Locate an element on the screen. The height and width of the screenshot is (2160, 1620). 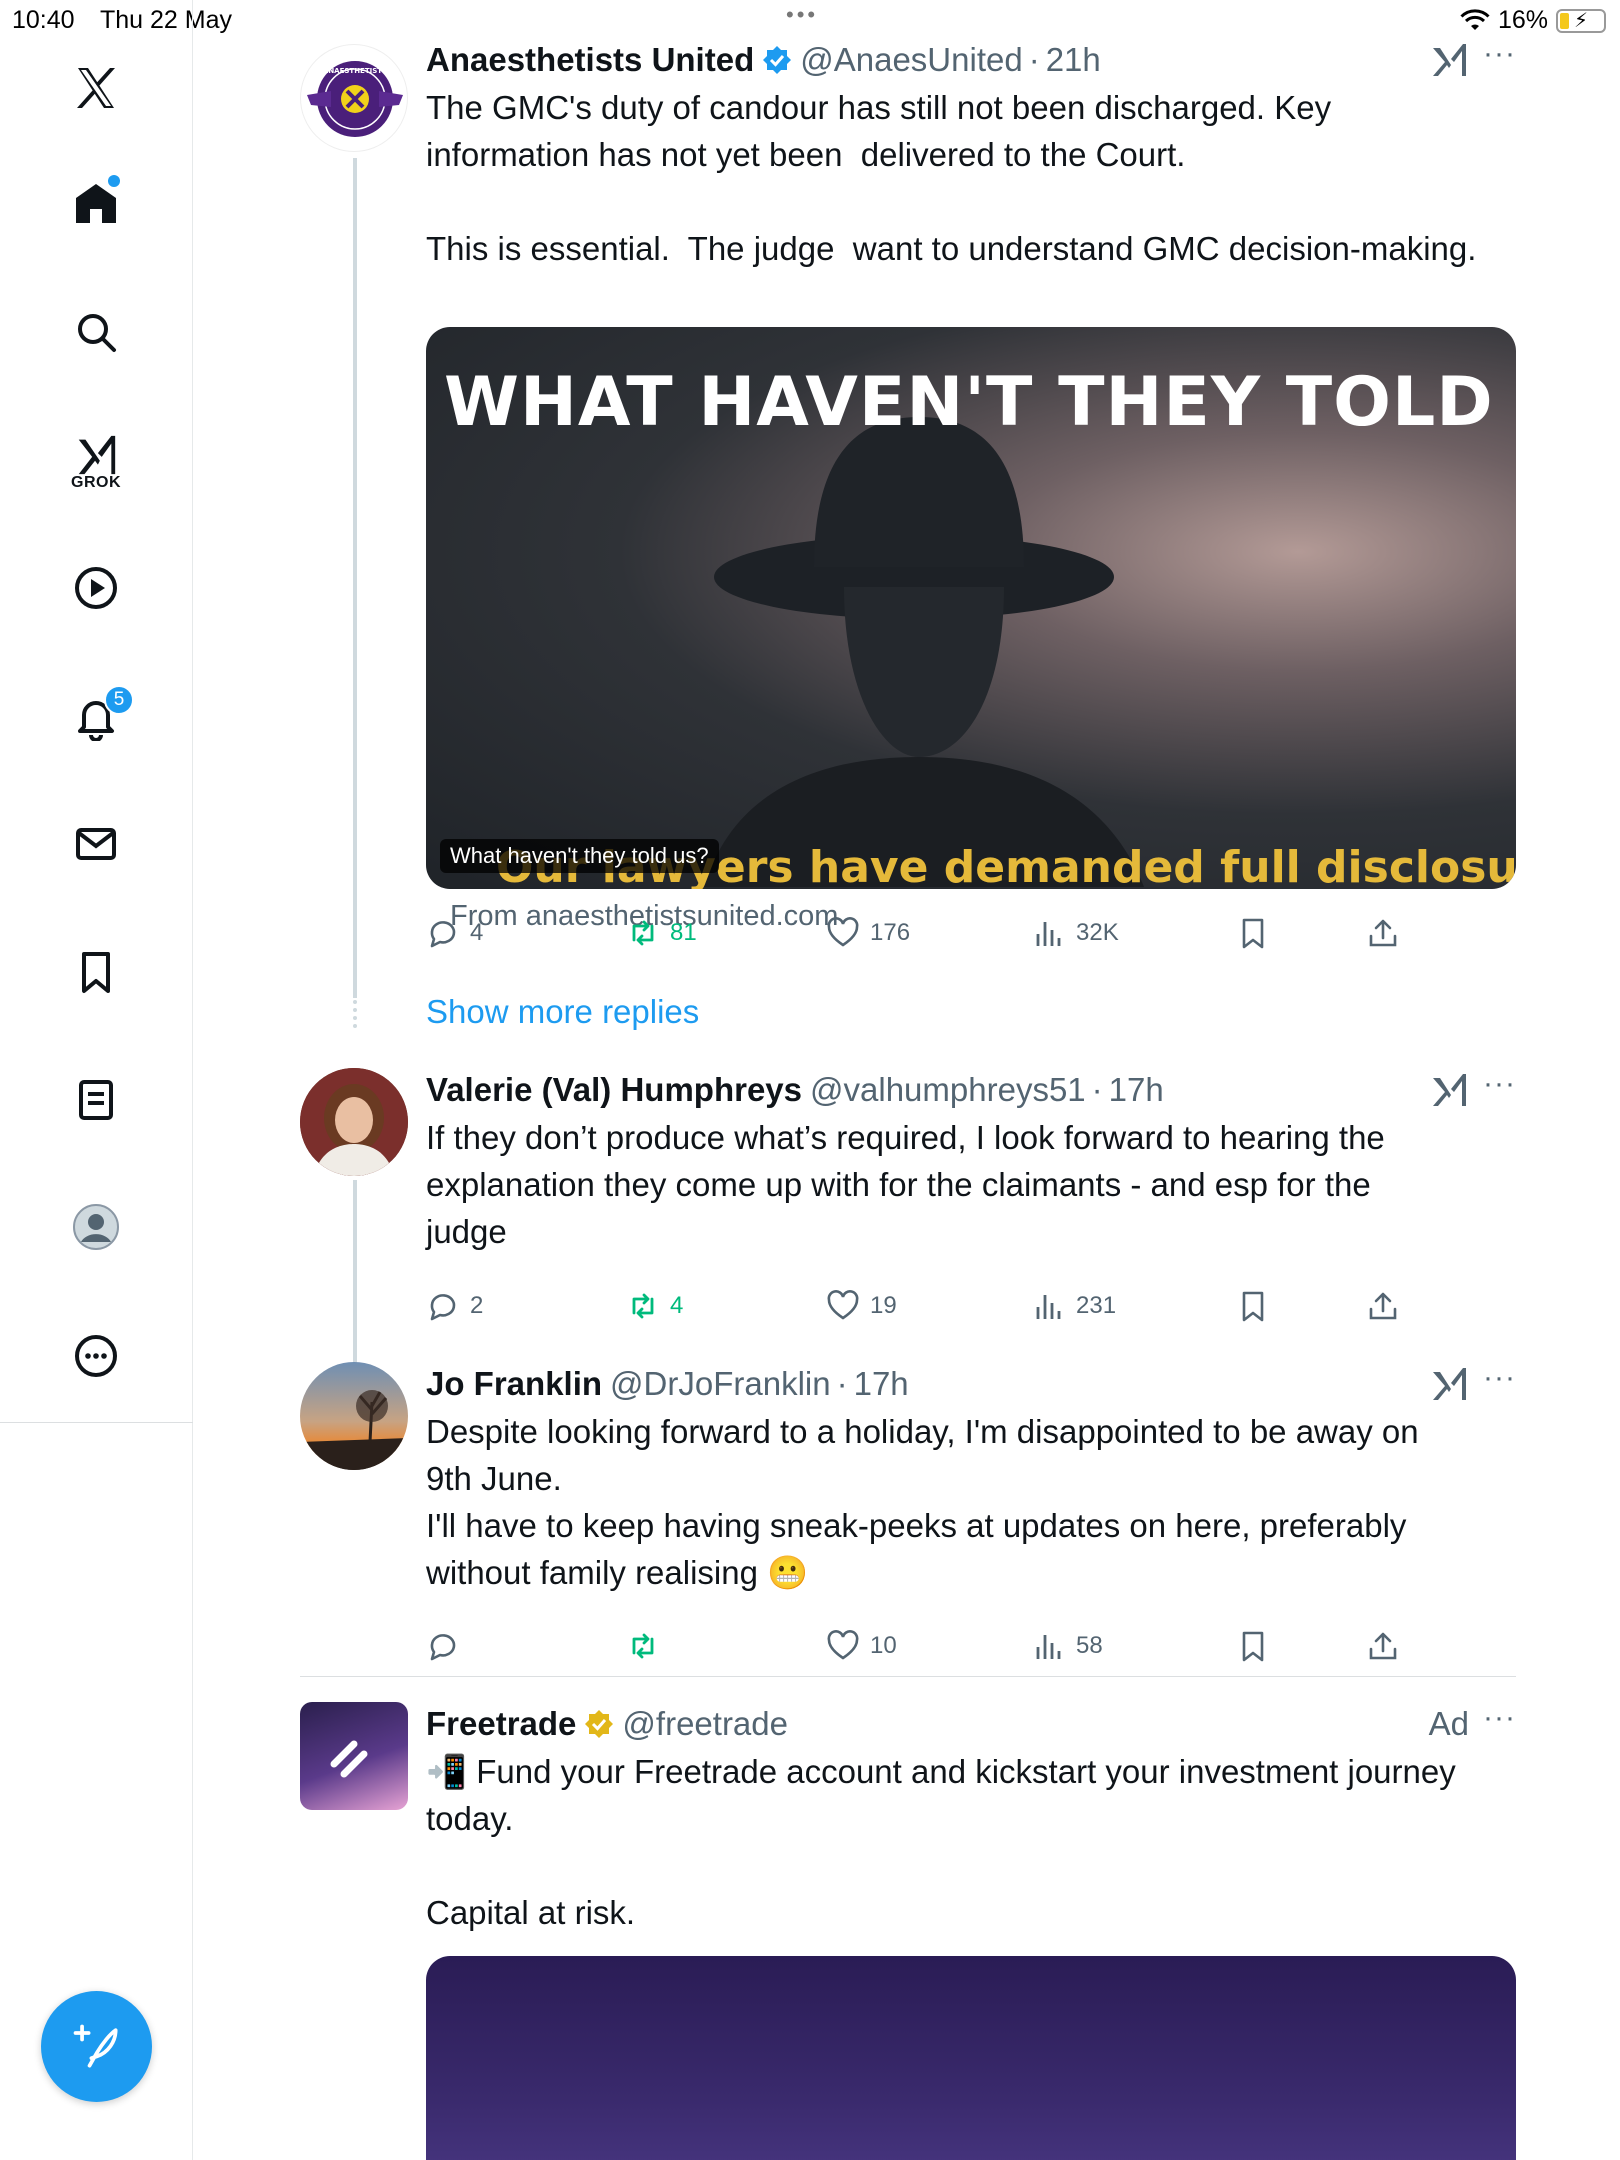
battery-icon: ⚡ is located at coordinates (1581, 20).